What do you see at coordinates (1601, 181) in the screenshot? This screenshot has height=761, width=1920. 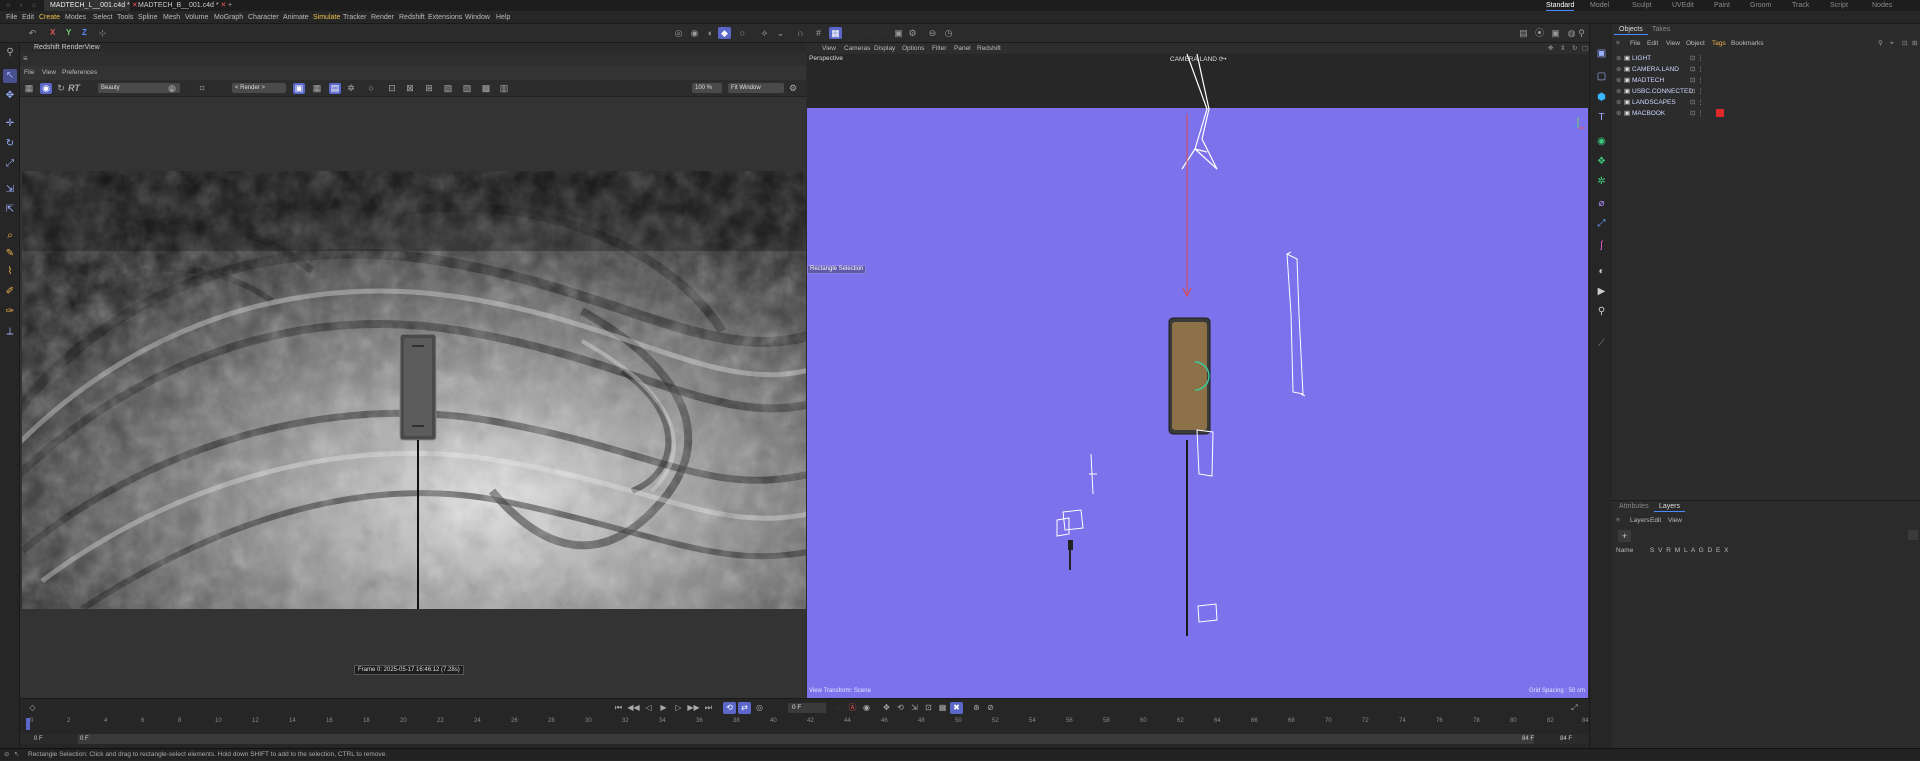 I see `effector-icon: ✲` at bounding box center [1601, 181].